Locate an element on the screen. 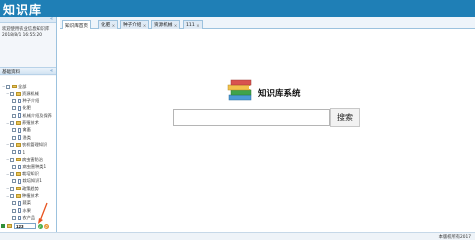 Image resolution: width=475 pixels, height=240 pixels. tree-node: 1 is located at coordinates (18, 152).